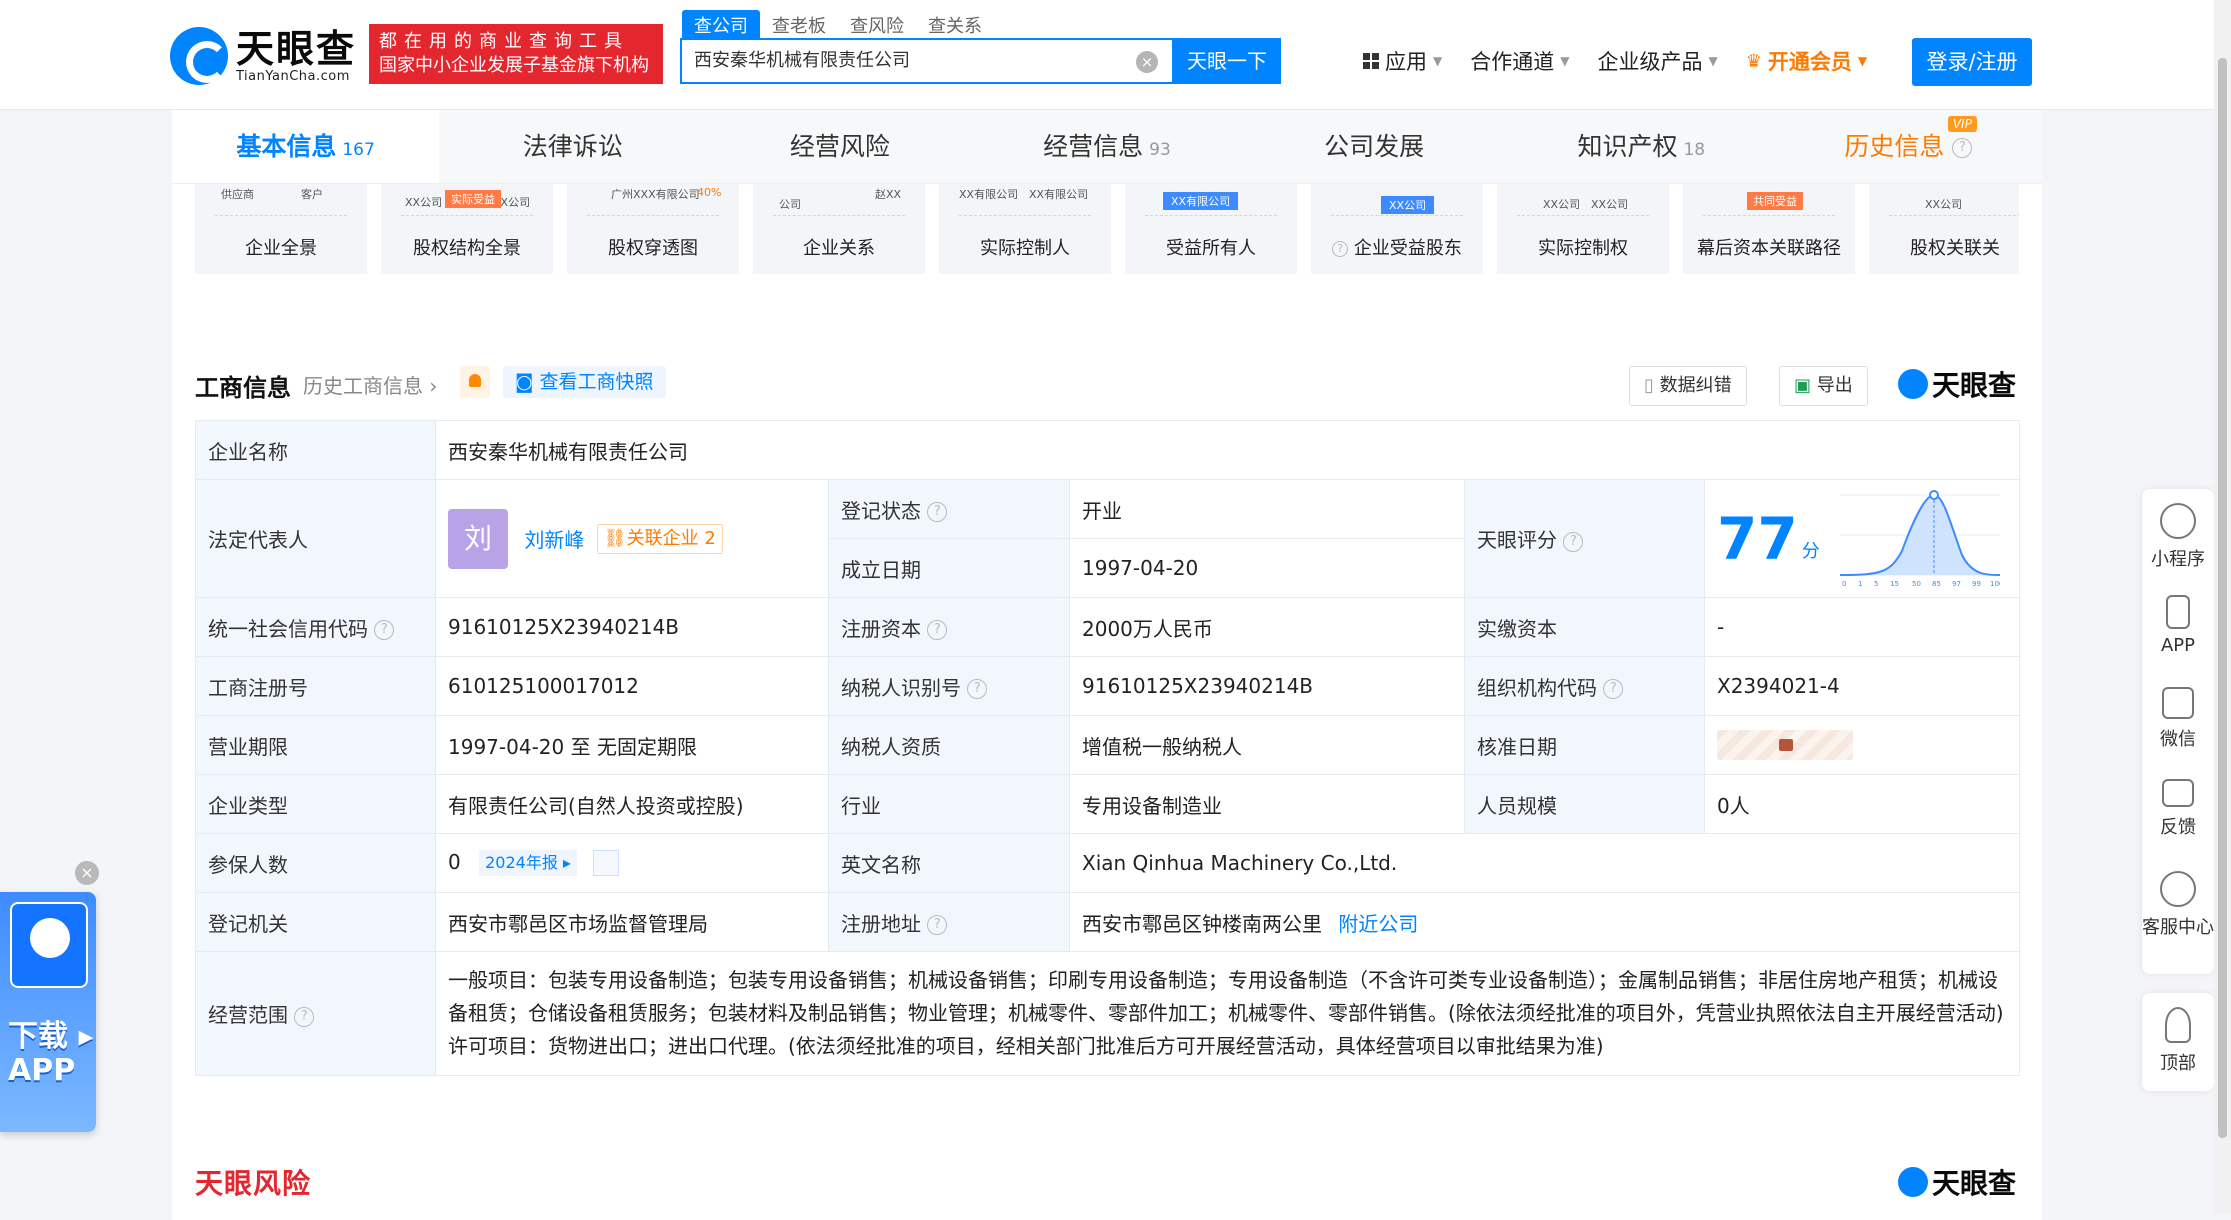  Describe the element at coordinates (1211, 229) in the screenshot. I see `graph-card: XX有限公司 受益所有人` at that location.